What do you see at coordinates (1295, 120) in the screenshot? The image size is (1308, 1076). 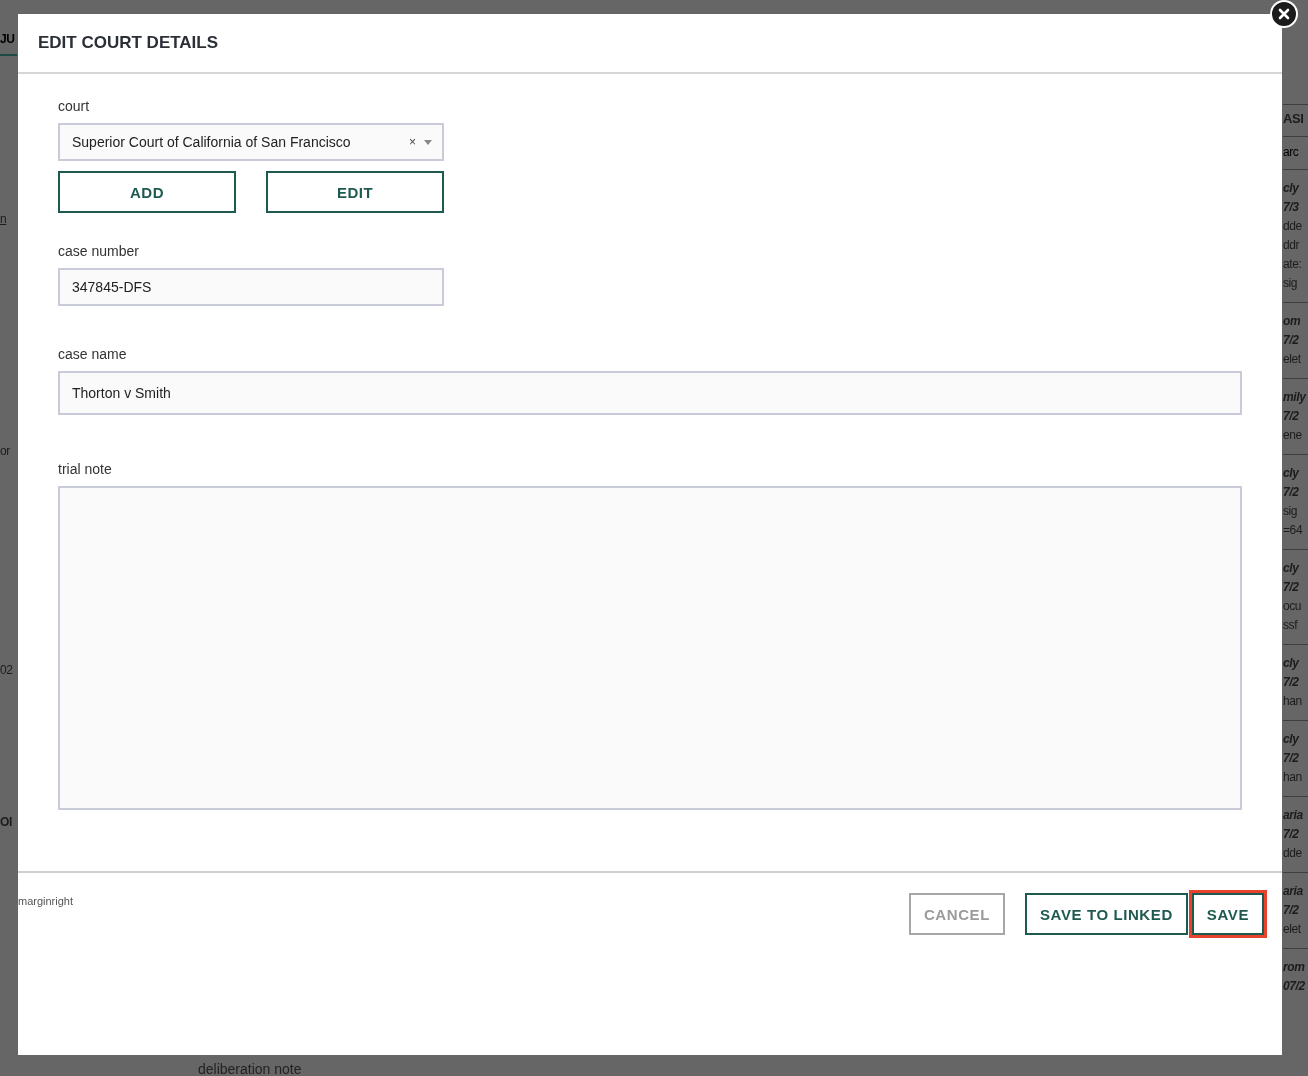 I see `panel-heading: ASI` at bounding box center [1295, 120].